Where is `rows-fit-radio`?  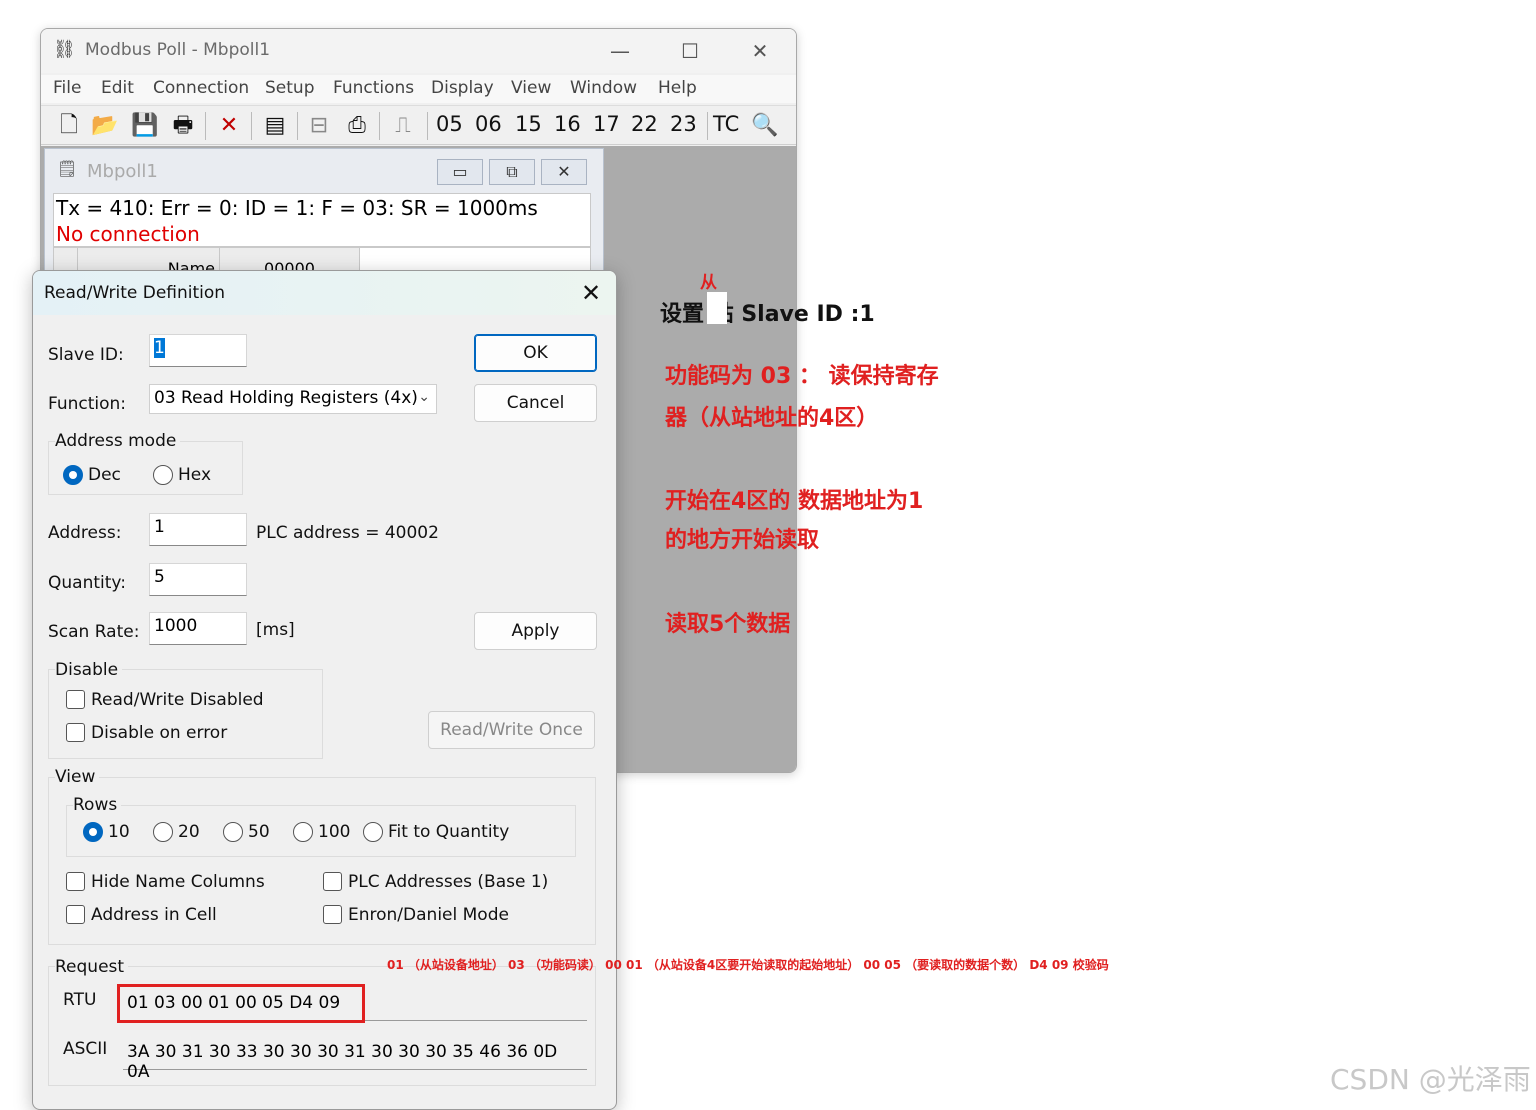
rows-fit-radio is located at coordinates (373, 832).